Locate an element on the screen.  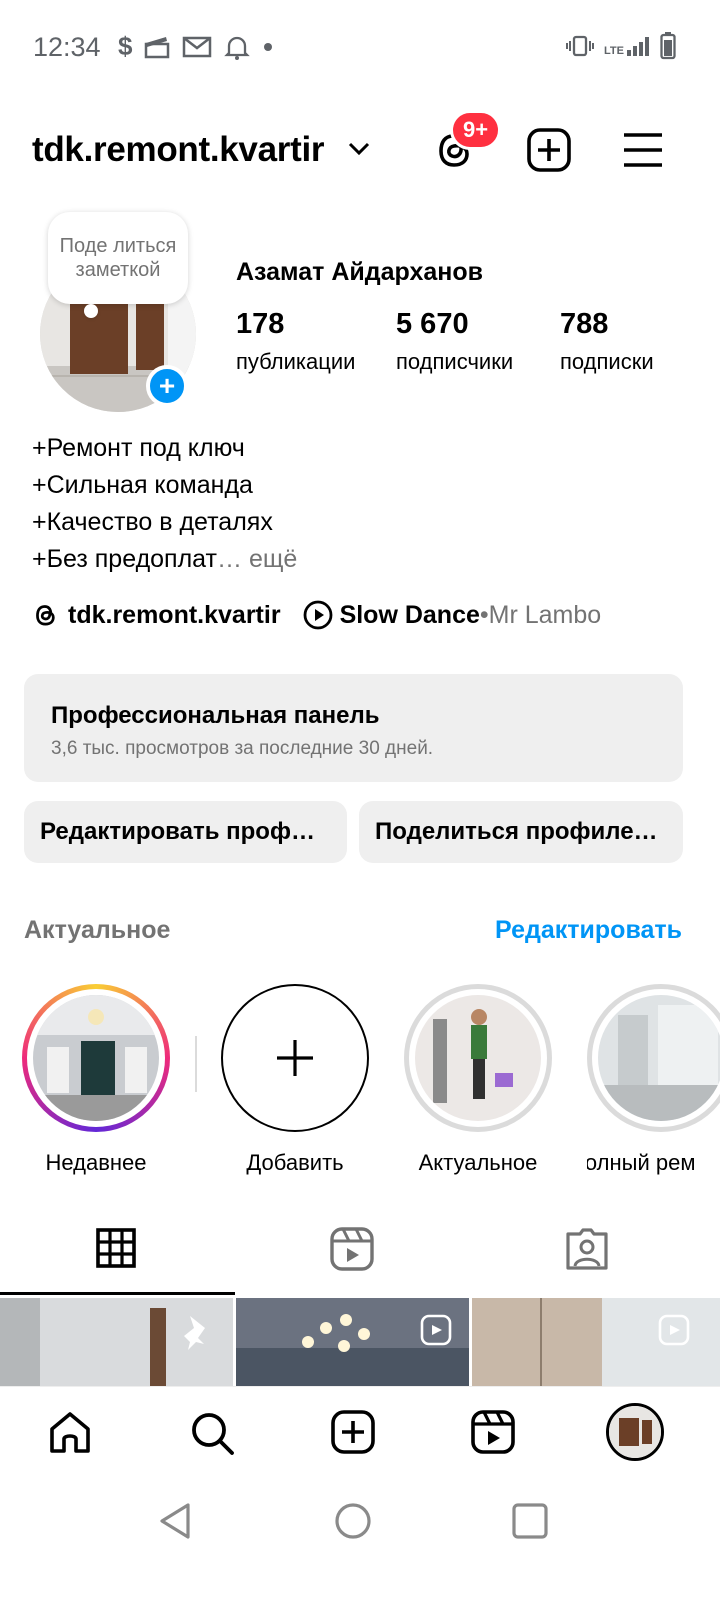
music-title: Slow Dance is located at coordinates (410, 615).